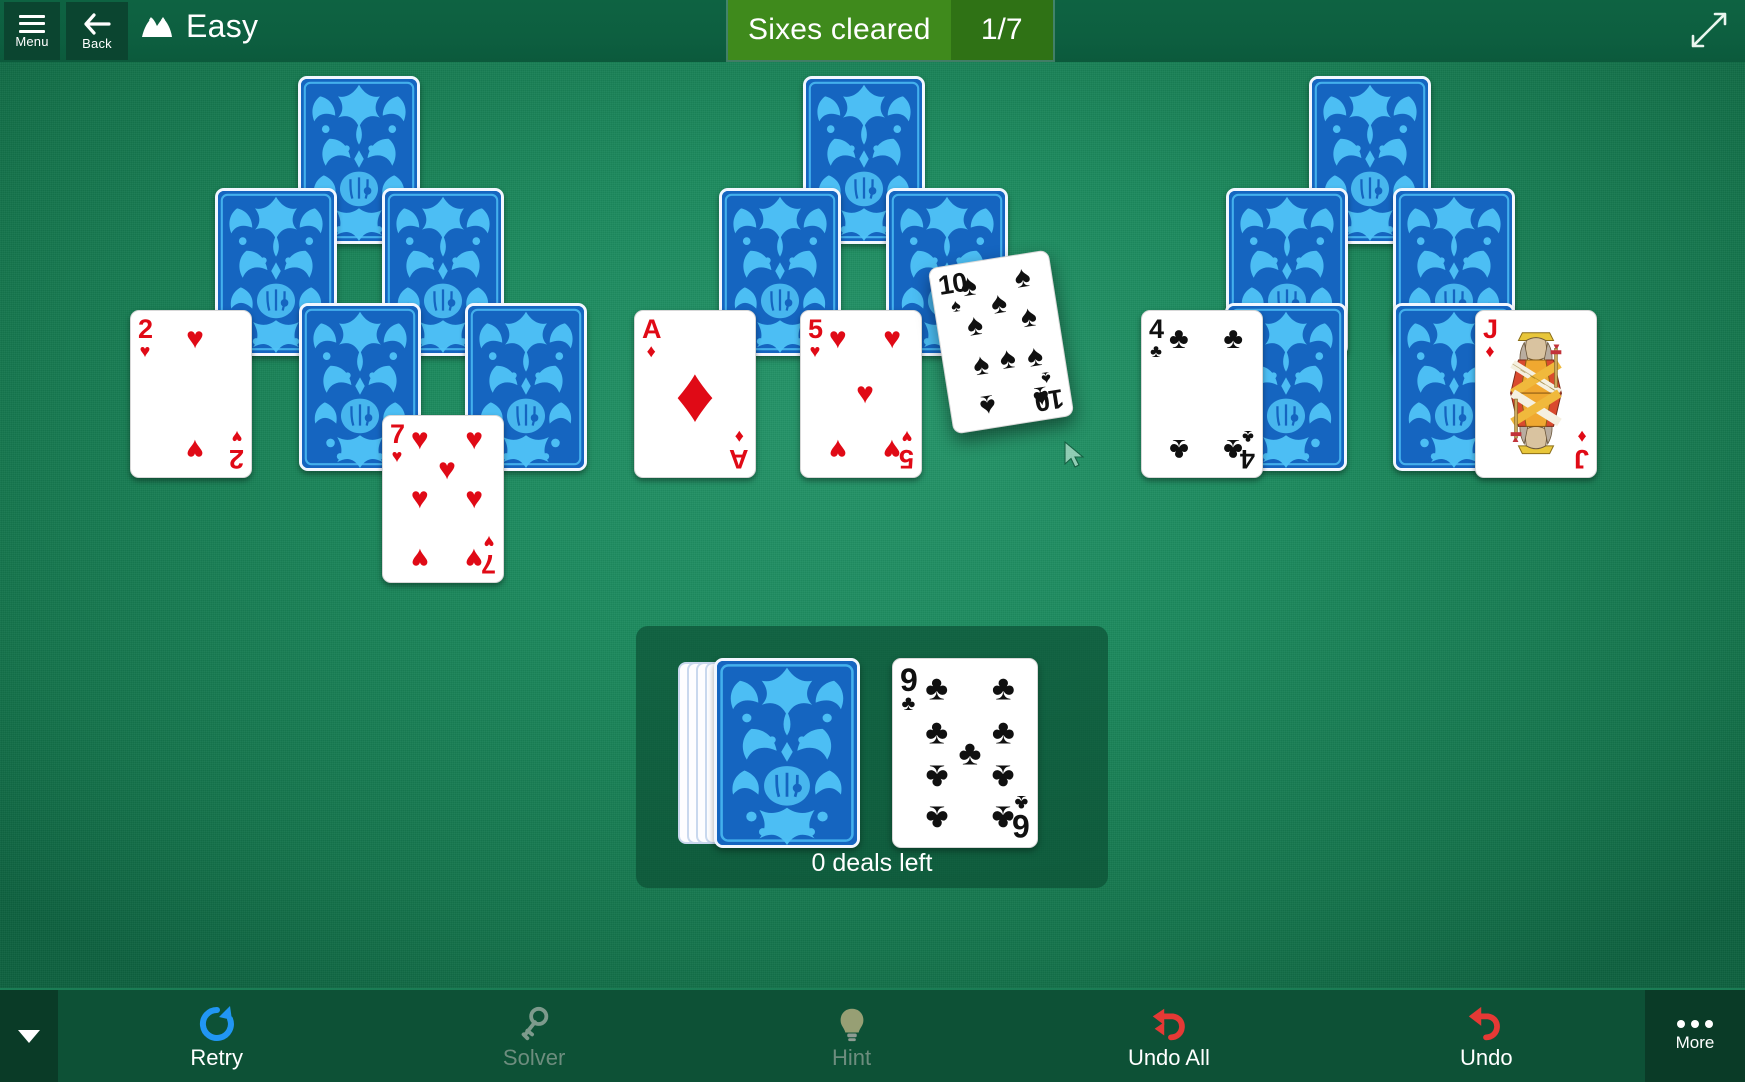  Describe the element at coordinates (1202, 394) in the screenshot. I see `tableau-card-faceup: 4 ♣ 4 ♣ ♣ ♣ ♣ ♣` at that location.